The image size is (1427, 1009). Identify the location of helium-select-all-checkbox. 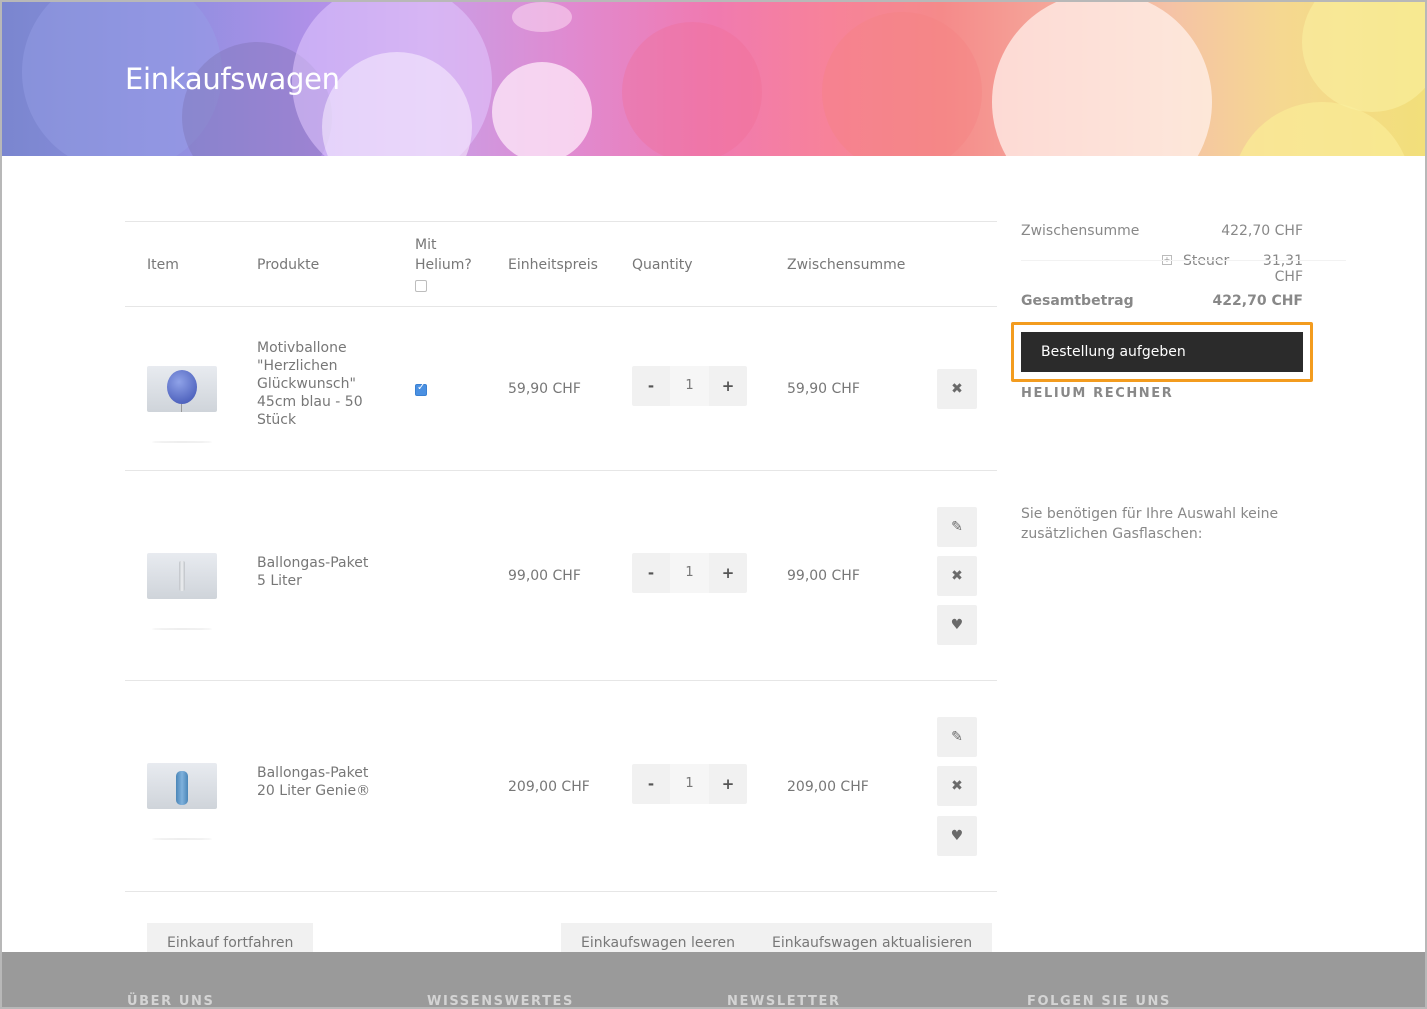
(421, 286).